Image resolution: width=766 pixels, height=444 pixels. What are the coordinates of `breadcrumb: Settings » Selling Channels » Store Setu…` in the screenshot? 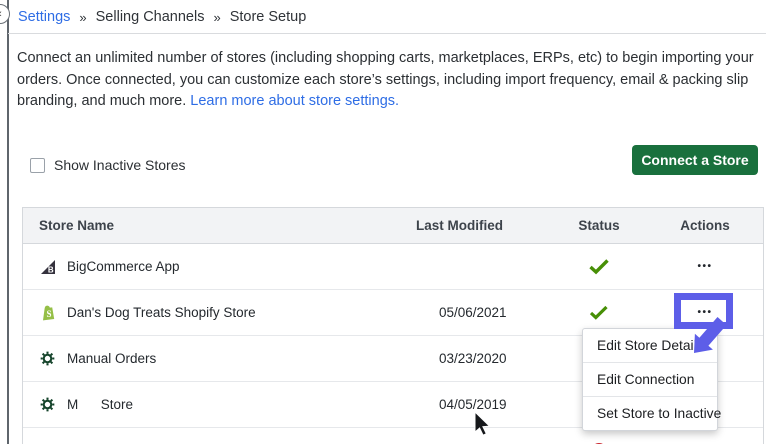 It's located at (162, 17).